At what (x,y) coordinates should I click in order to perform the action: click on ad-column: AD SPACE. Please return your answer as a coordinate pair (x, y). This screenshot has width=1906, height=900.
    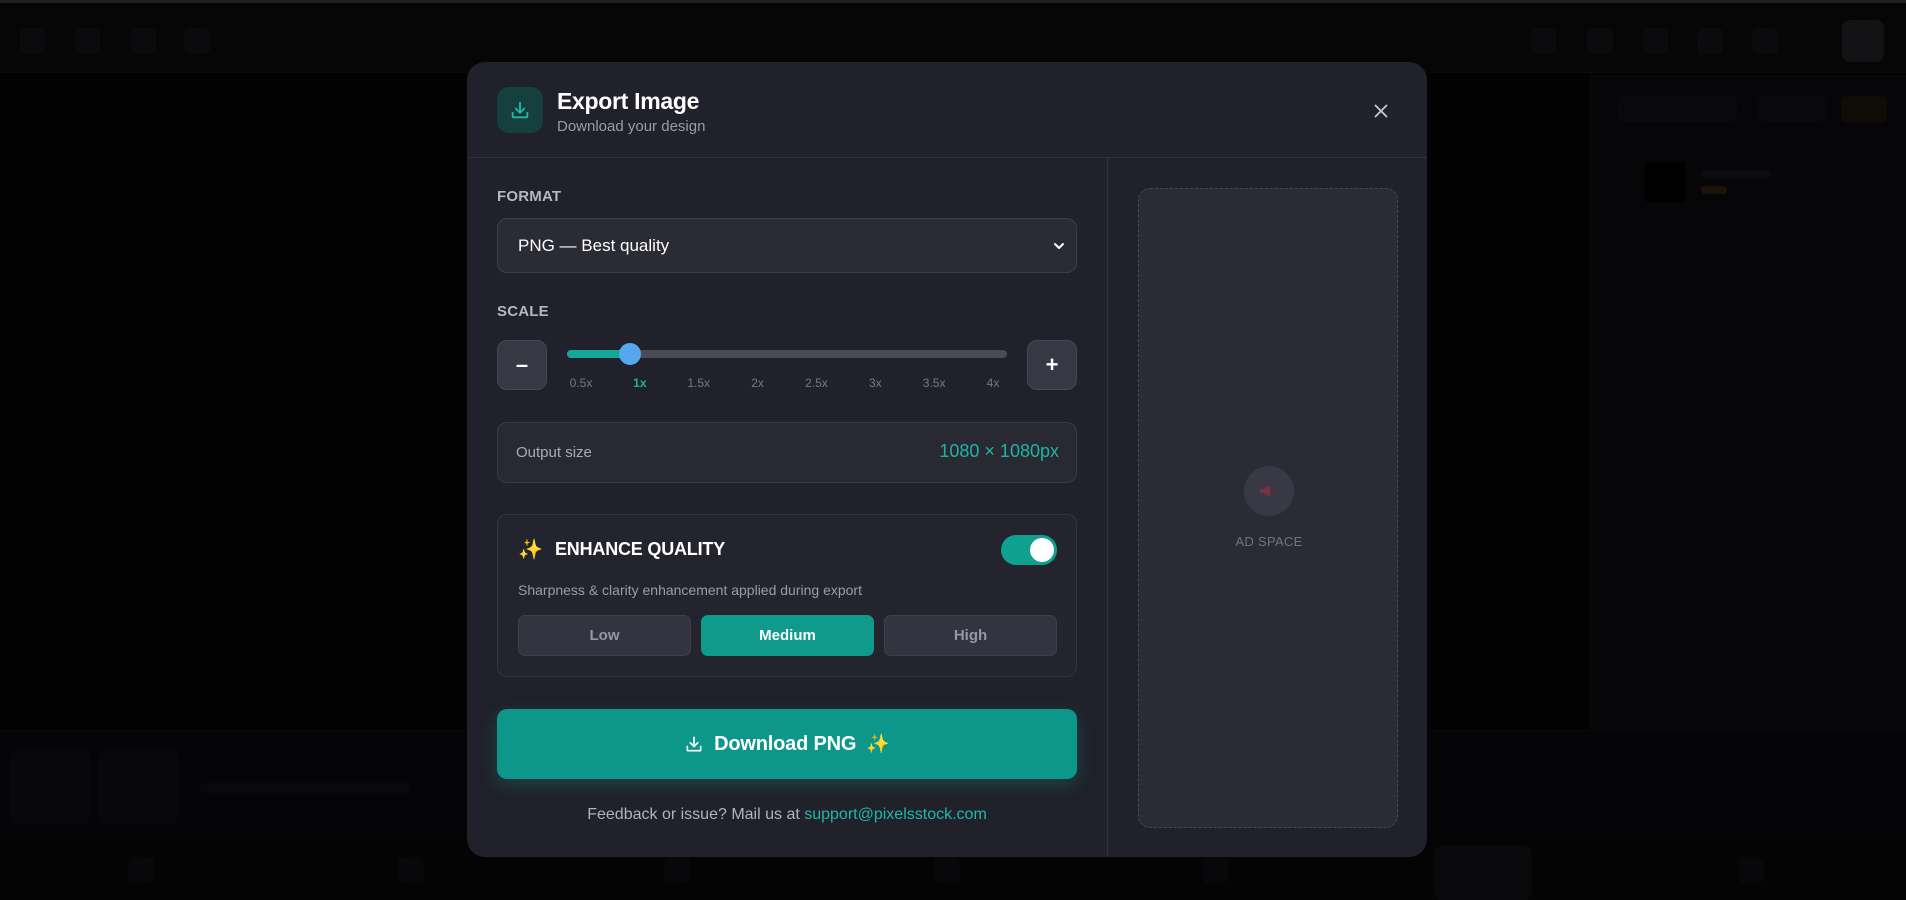
    Looking at the image, I should click on (1267, 507).